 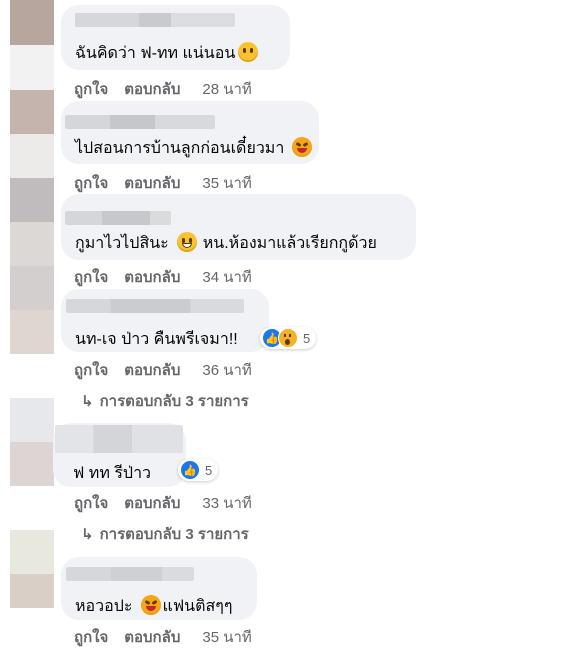 I want to click on comment-actions: ถูกใจ ตอบกลับ 28 นาที, so click(x=171, y=89).